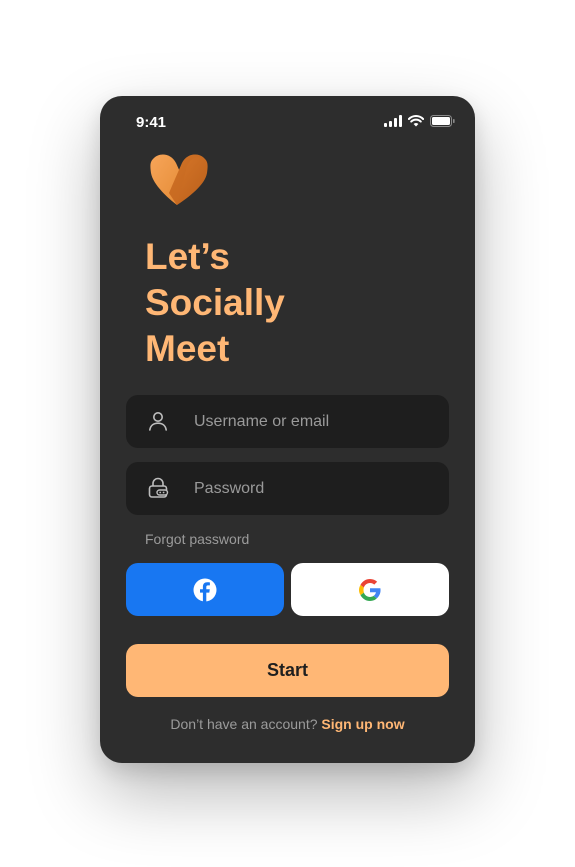 This screenshot has width=575, height=867. I want to click on facebook-icon, so click(205, 590).